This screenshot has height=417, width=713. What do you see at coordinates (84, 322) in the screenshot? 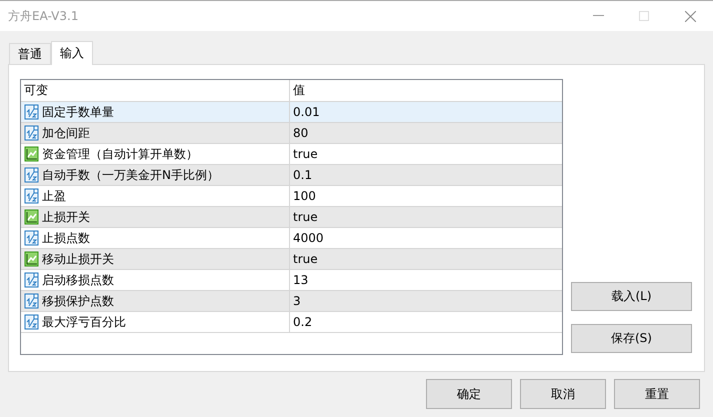
I see `parameter-name: 最大浮亏百分比` at bounding box center [84, 322].